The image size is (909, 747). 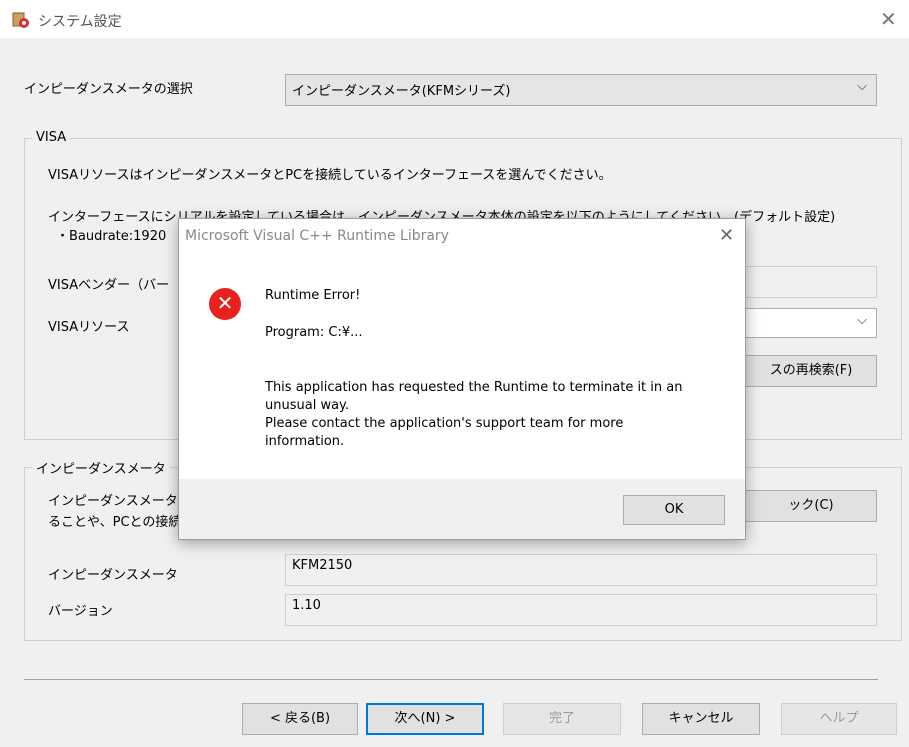 I want to click on footer-separator, so click(x=451, y=679).